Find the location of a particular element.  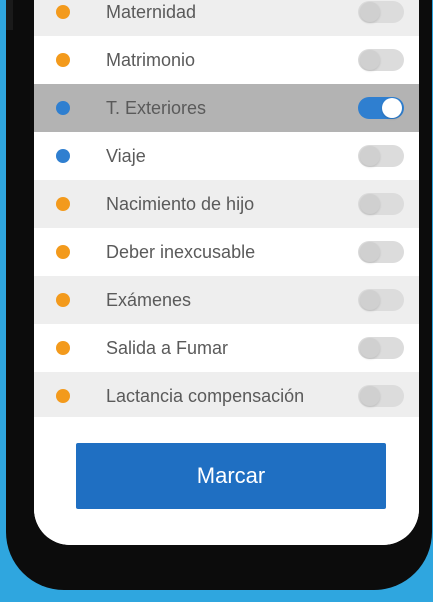

list-item-label: Matrimonio is located at coordinates (151, 59).